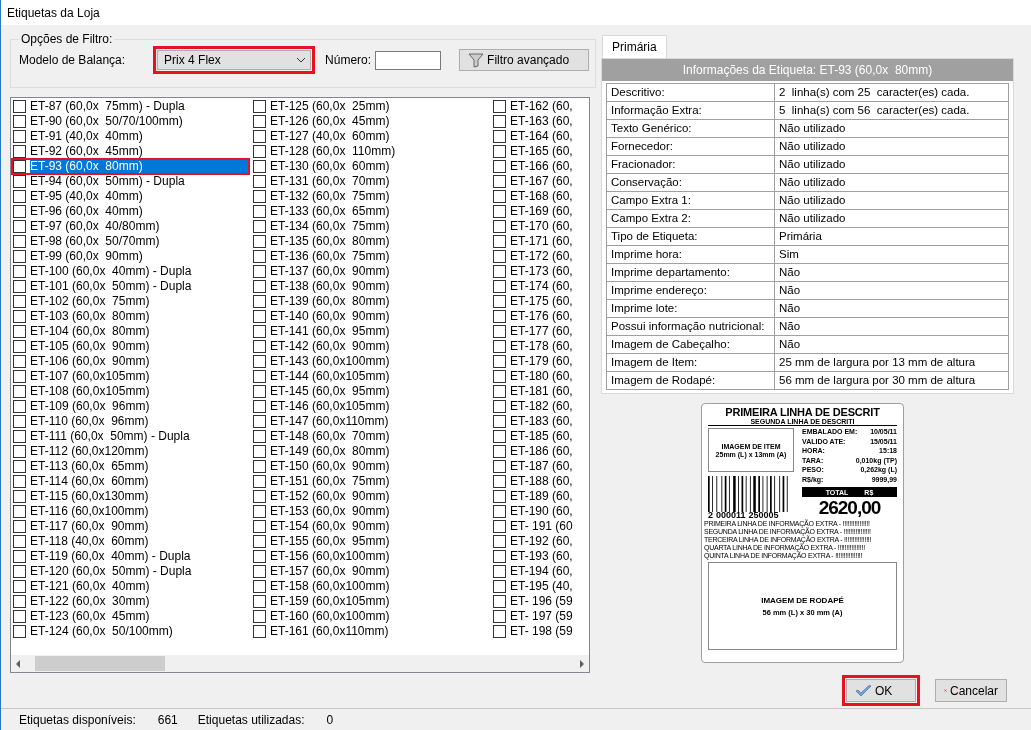 This screenshot has width=1031, height=730. Describe the element at coordinates (139, 631) in the screenshot. I see `list-item: ET-124 (60,0x 50/100mm)` at that location.